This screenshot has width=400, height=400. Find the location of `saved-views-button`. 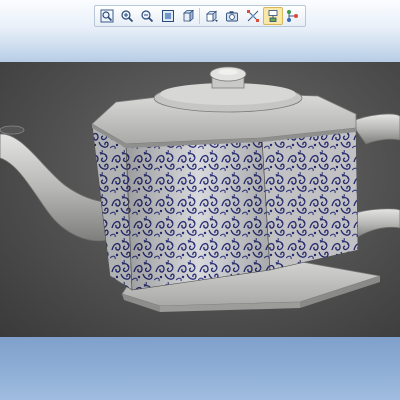

saved-views-button is located at coordinates (211, 16).